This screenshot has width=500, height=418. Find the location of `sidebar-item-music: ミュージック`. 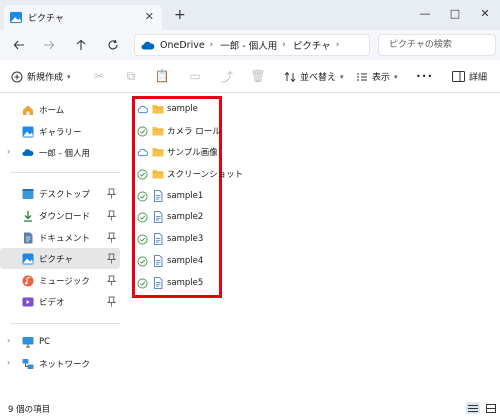

sidebar-item-music: ミュージック is located at coordinates (60, 280).